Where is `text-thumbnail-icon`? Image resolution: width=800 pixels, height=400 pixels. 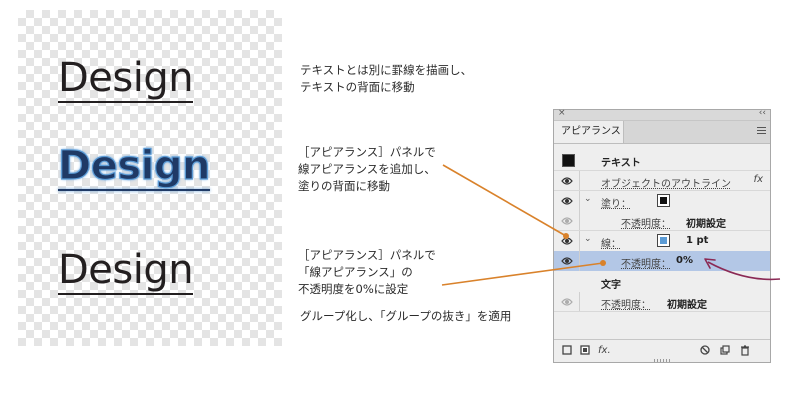 text-thumbnail-icon is located at coordinates (568, 160).